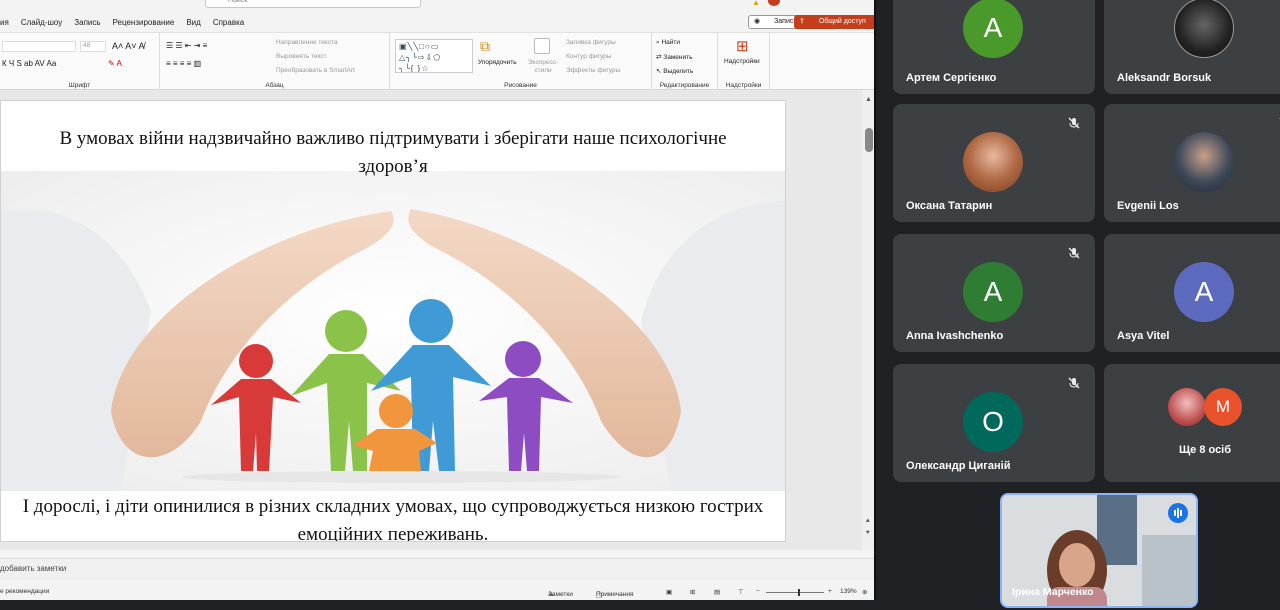 This screenshot has width=1280, height=610. What do you see at coordinates (307, 42) in the screenshot?
I see `text-direction-button: Направление текста` at bounding box center [307, 42].